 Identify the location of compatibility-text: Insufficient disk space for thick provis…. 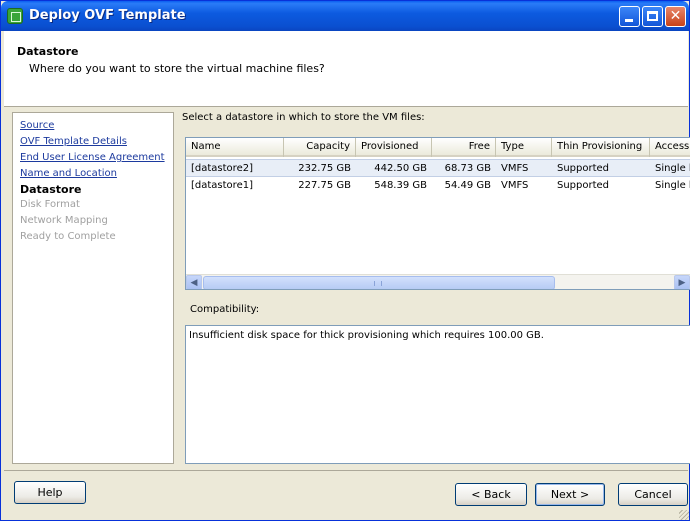
(366, 335).